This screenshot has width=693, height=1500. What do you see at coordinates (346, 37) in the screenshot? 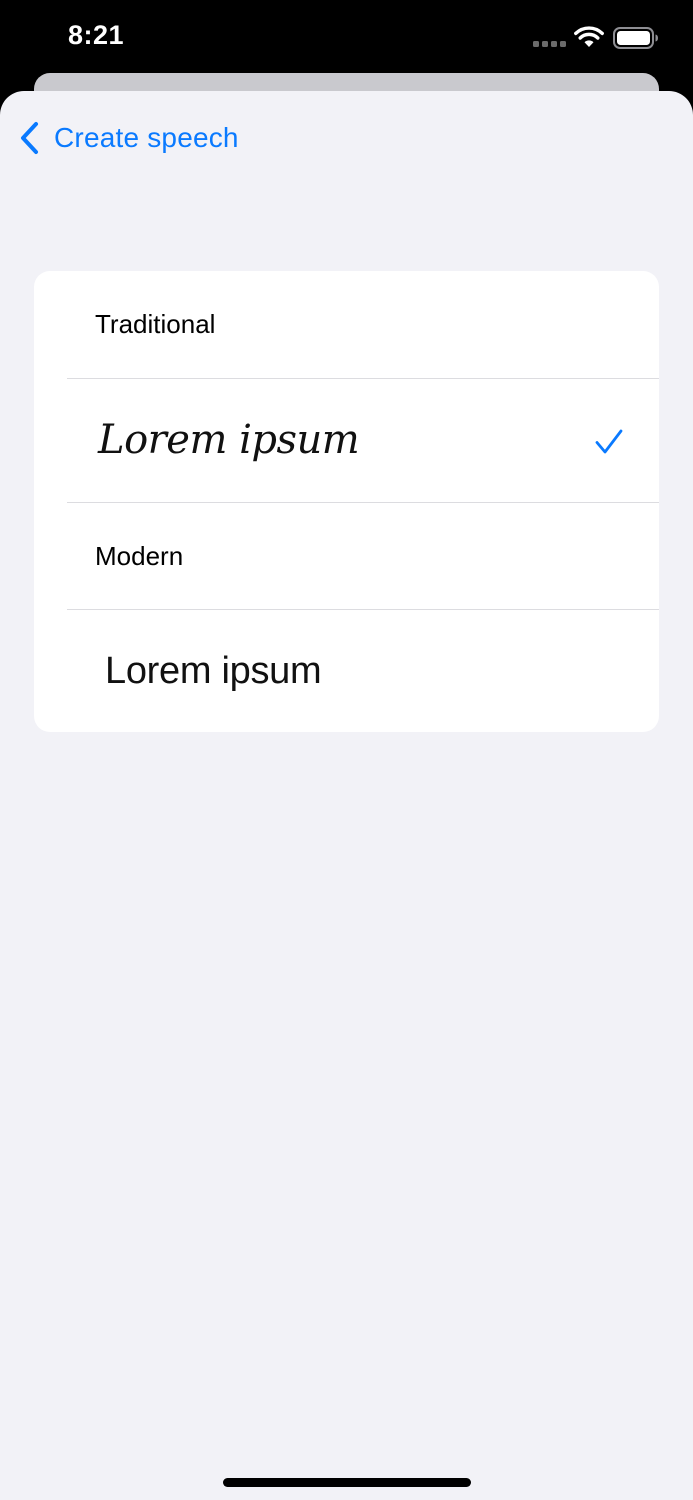
I see `status-bar: 8:21` at bounding box center [346, 37].